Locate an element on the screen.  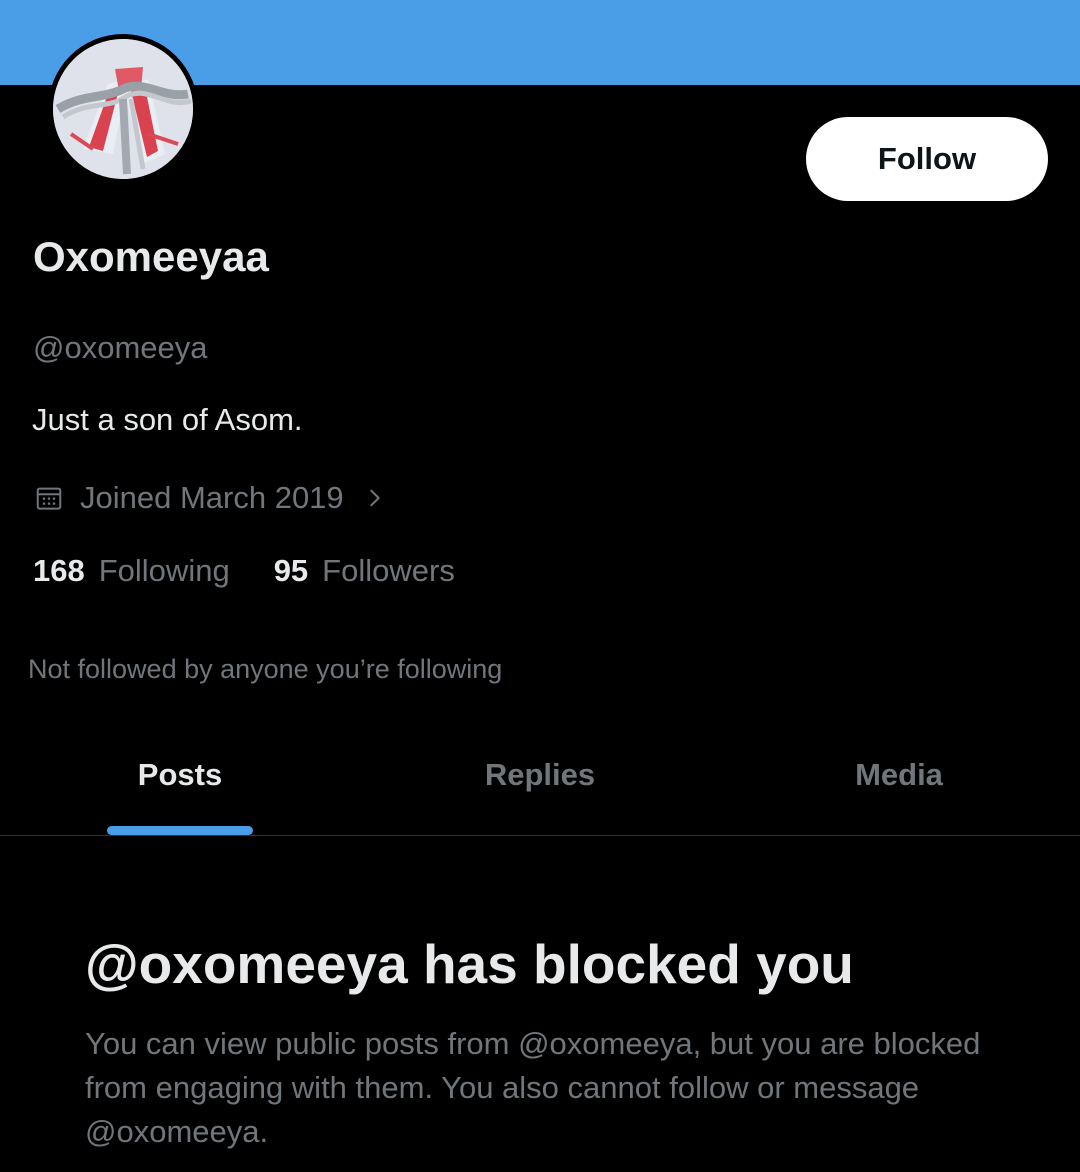
chevron-right-icon is located at coordinates (374, 498).